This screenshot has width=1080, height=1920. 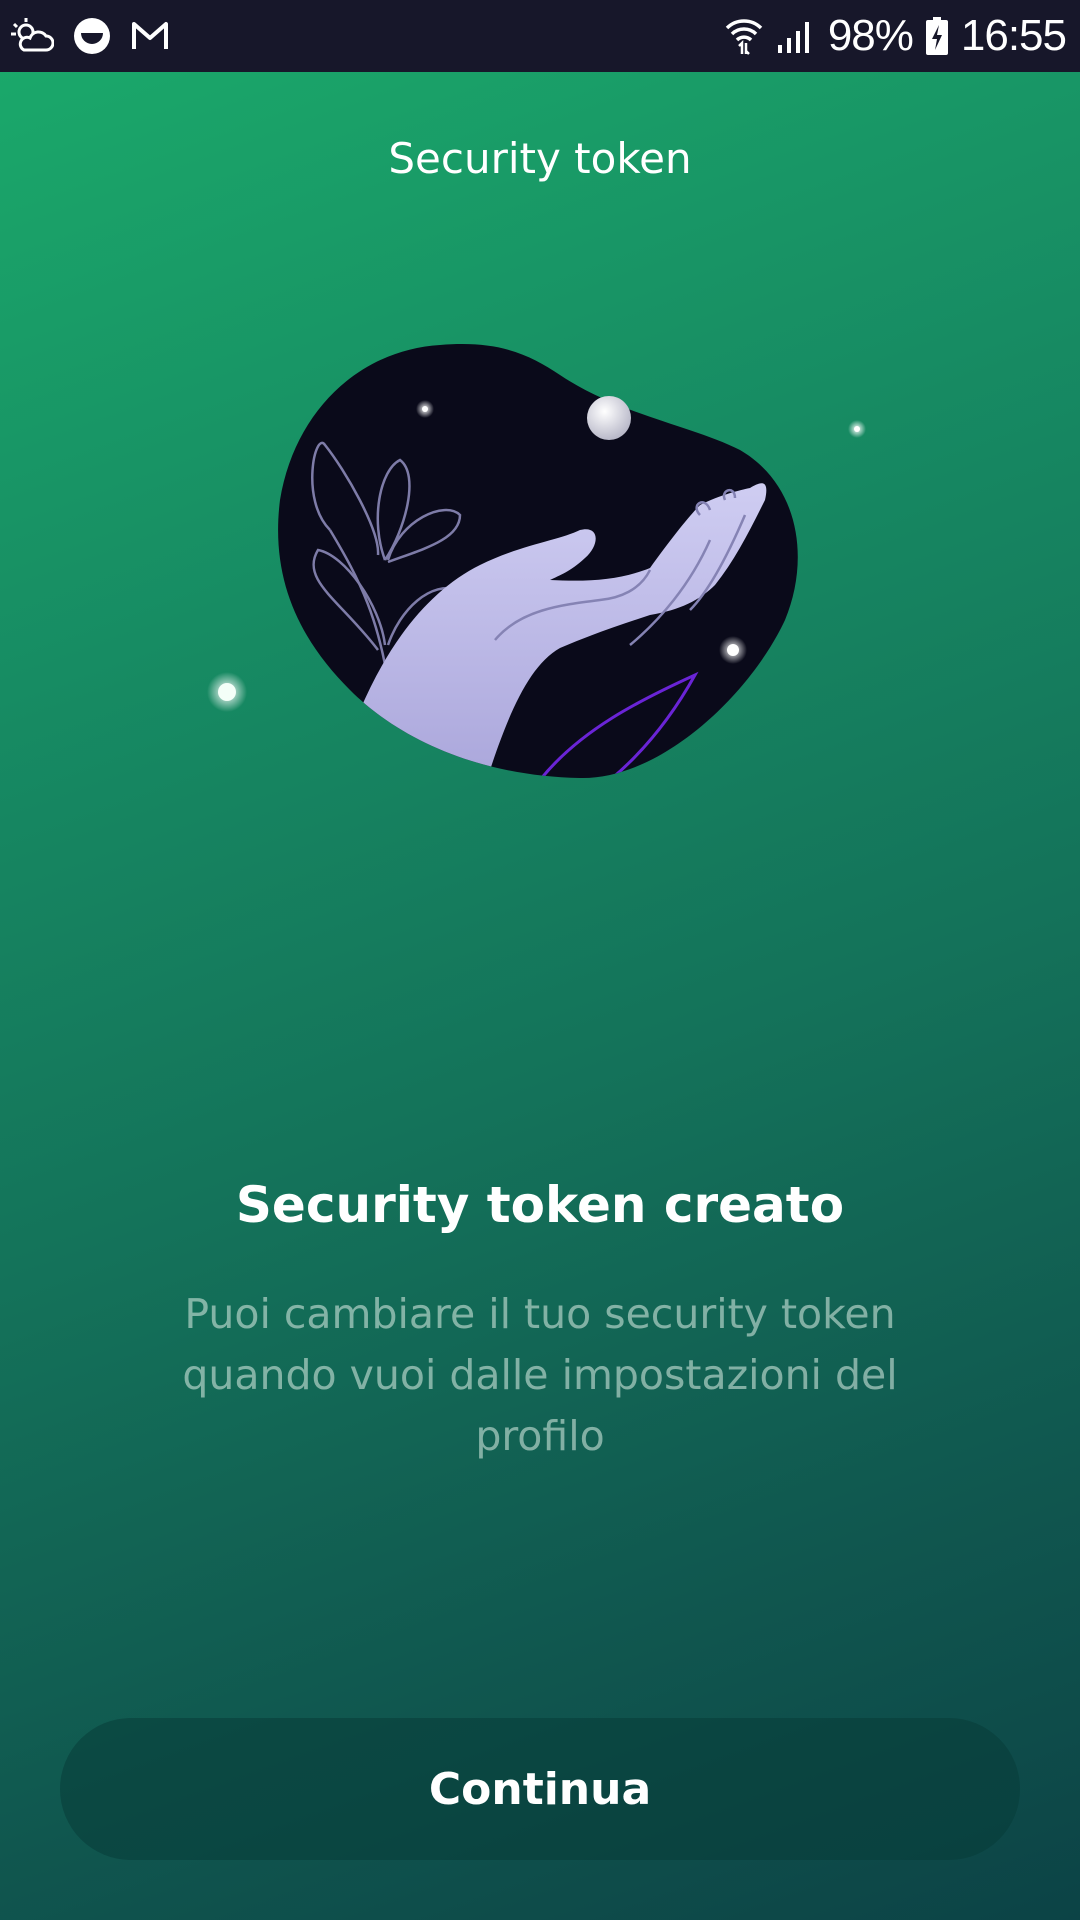 I want to click on wifi-icon, so click(x=744, y=36).